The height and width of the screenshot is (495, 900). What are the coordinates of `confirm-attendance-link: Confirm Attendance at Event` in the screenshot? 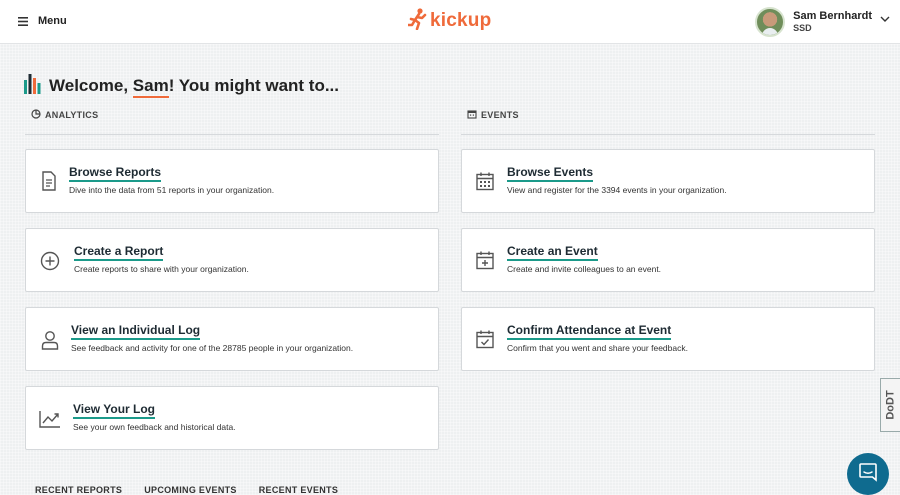 It's located at (589, 332).